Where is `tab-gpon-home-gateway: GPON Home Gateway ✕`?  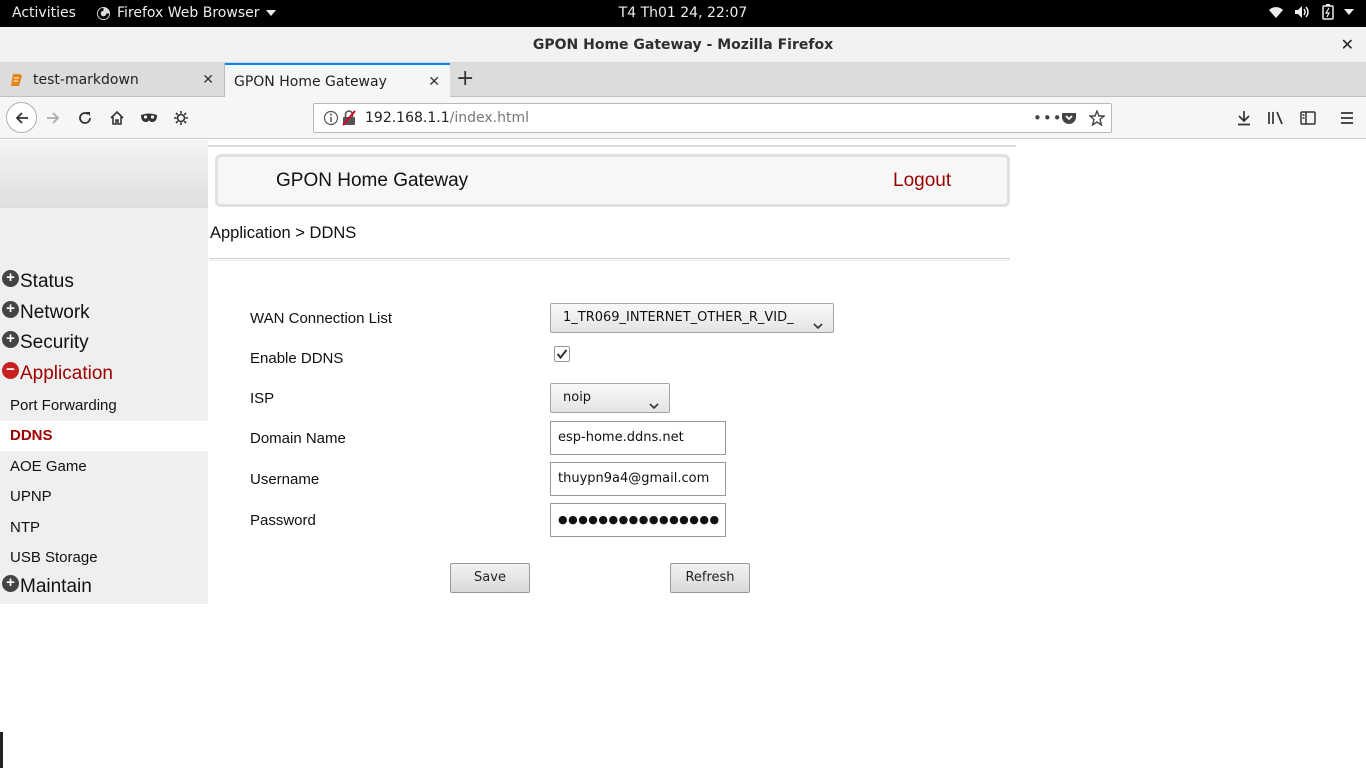 tab-gpon-home-gateway: GPON Home Gateway ✕ is located at coordinates (337, 80).